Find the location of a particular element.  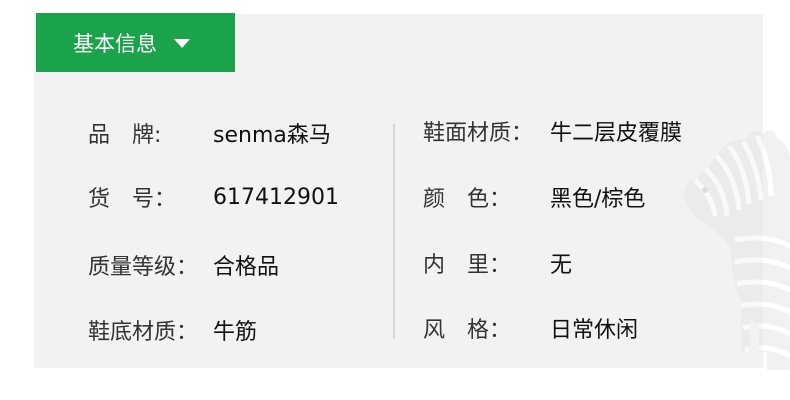

attribute-label: 鞋面材质： is located at coordinates (478, 133).